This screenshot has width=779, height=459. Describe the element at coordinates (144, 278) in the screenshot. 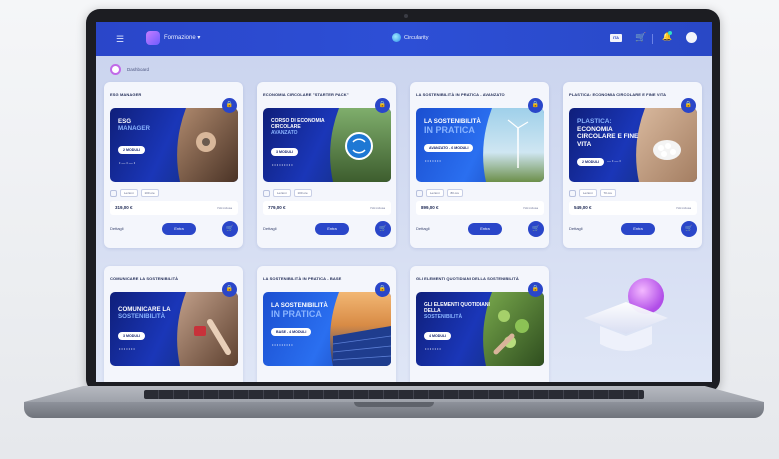

I see `card-title: COMUNICARE LA SOSTENIBILITÀ` at that location.